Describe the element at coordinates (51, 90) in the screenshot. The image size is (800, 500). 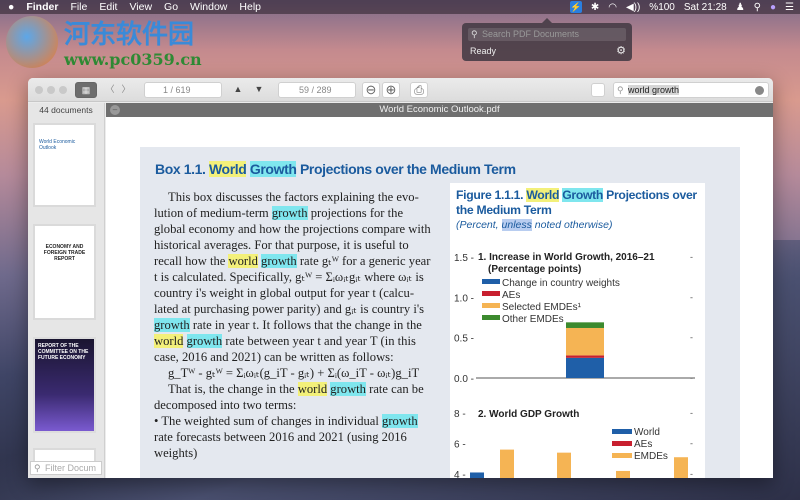
I see `minimize-button` at that location.